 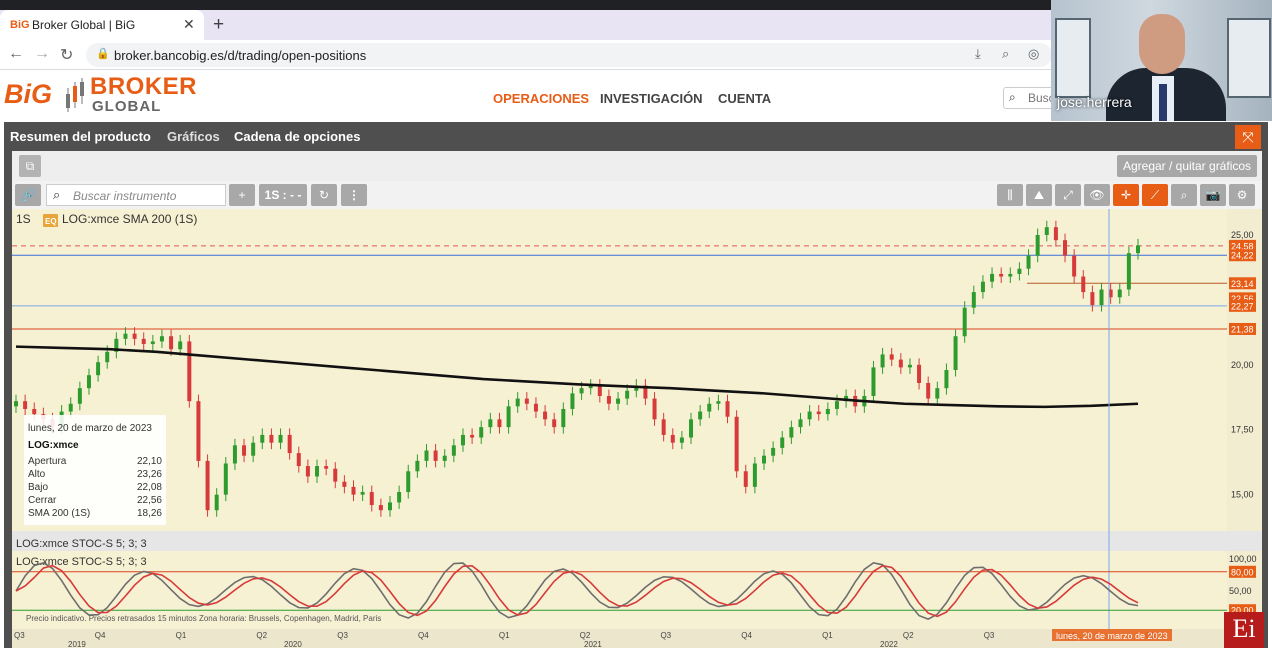 What do you see at coordinates (1161, 60) in the screenshot?
I see `video-call-overlay: jose.herrera` at bounding box center [1161, 60].